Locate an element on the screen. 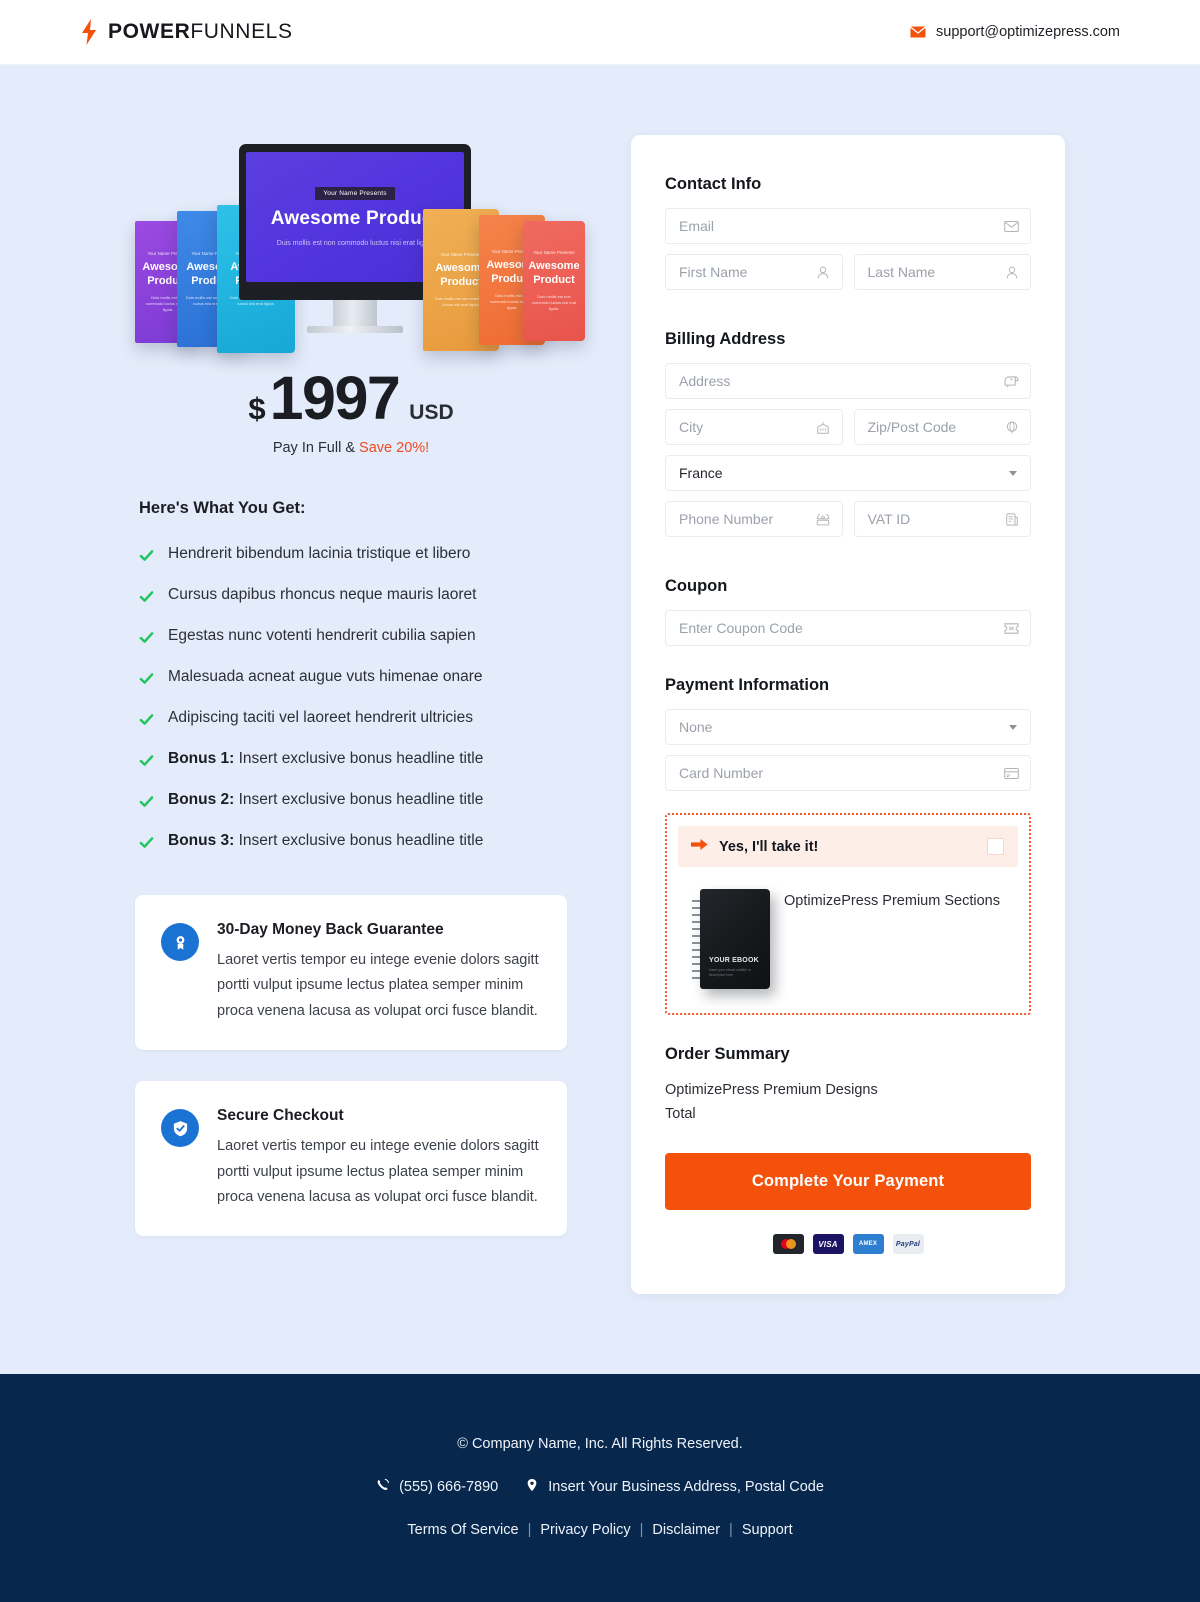 This screenshot has height=1602, width=1200. billing-address-title: Billing Address is located at coordinates (725, 339).